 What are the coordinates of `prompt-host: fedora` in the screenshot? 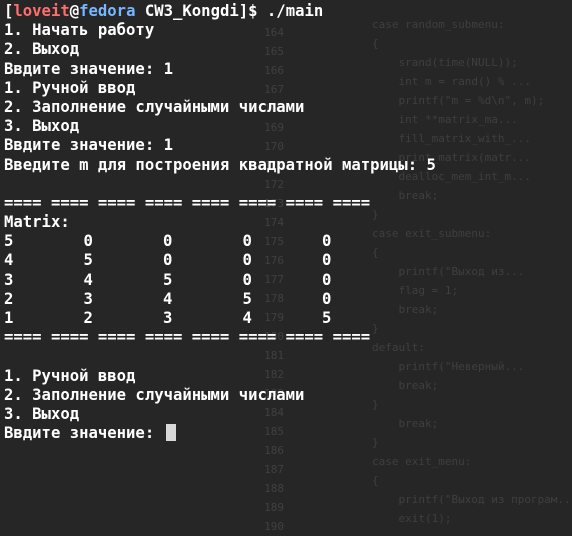 It's located at (107, 11).